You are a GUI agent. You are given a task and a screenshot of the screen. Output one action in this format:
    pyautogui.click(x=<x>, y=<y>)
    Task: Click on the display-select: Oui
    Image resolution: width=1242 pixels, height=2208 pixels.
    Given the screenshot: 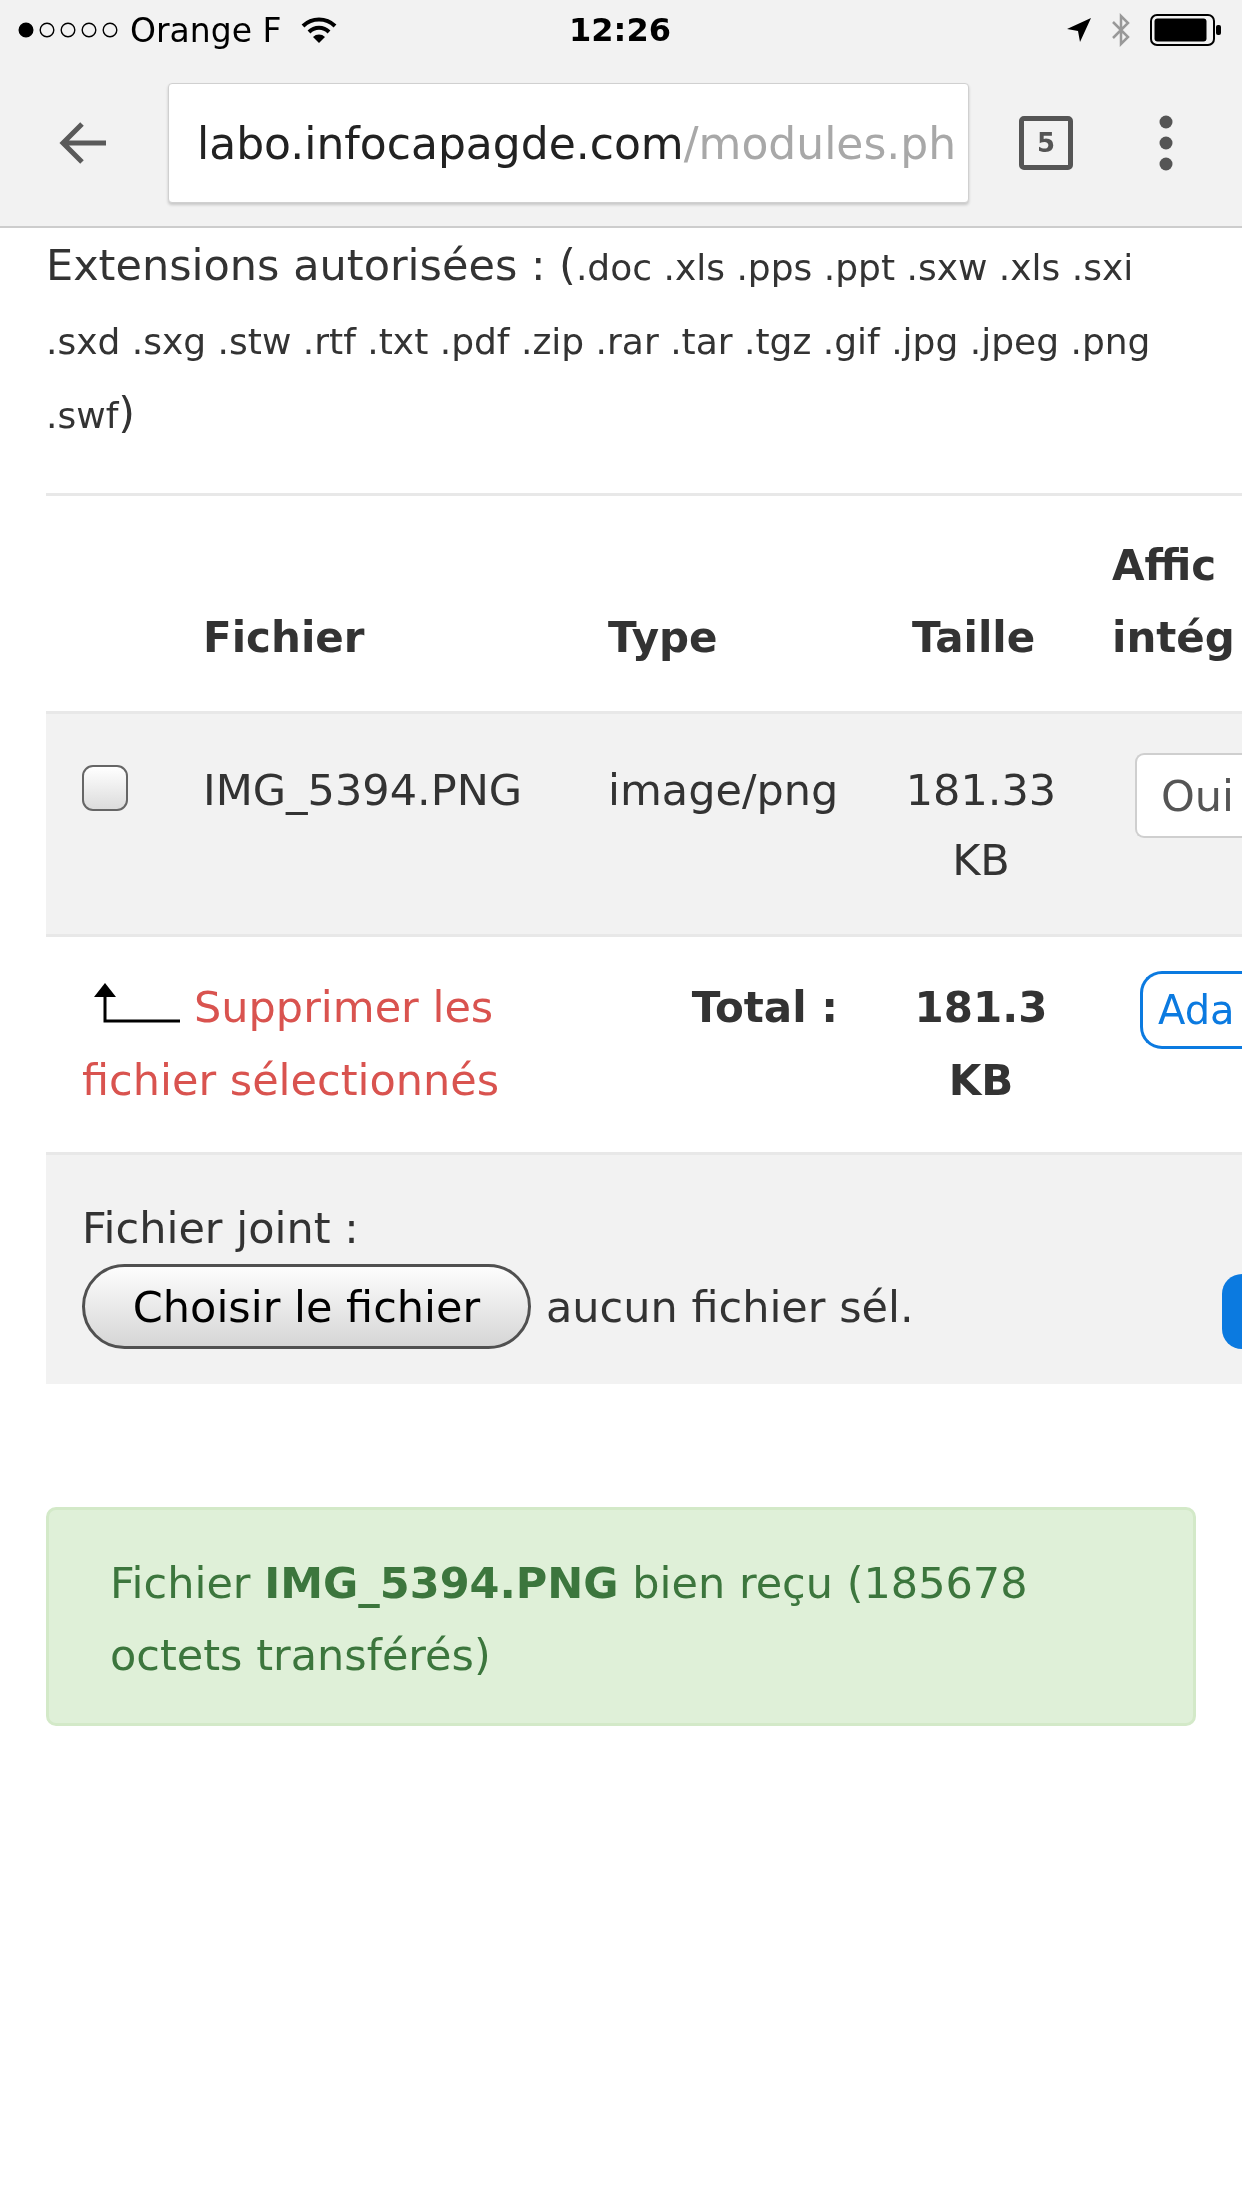 What is the action you would take?
    pyautogui.click(x=1188, y=795)
    